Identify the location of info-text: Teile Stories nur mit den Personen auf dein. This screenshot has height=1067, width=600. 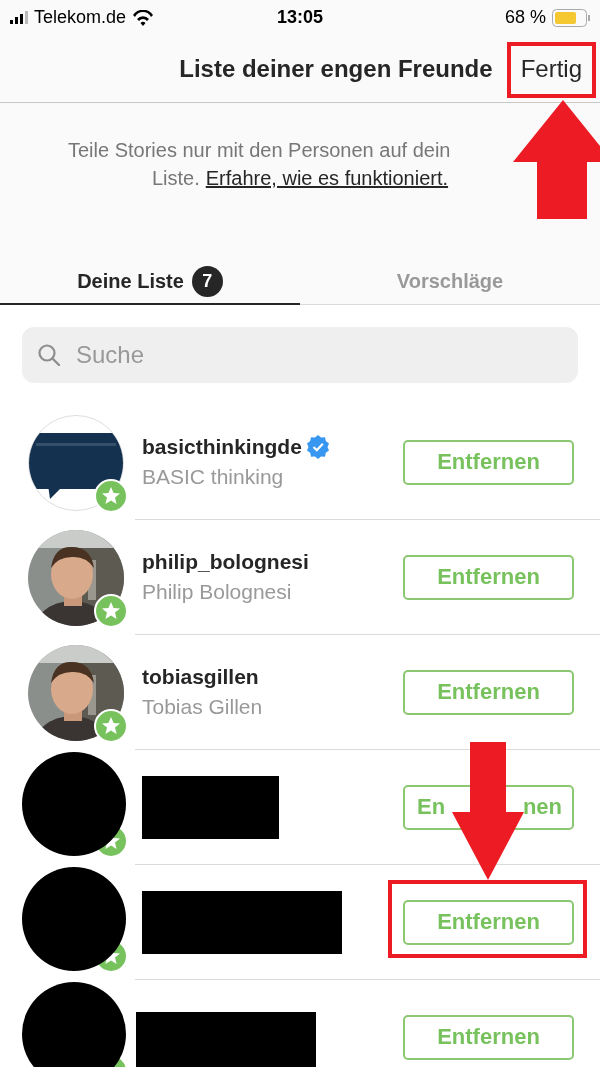
(259, 150).